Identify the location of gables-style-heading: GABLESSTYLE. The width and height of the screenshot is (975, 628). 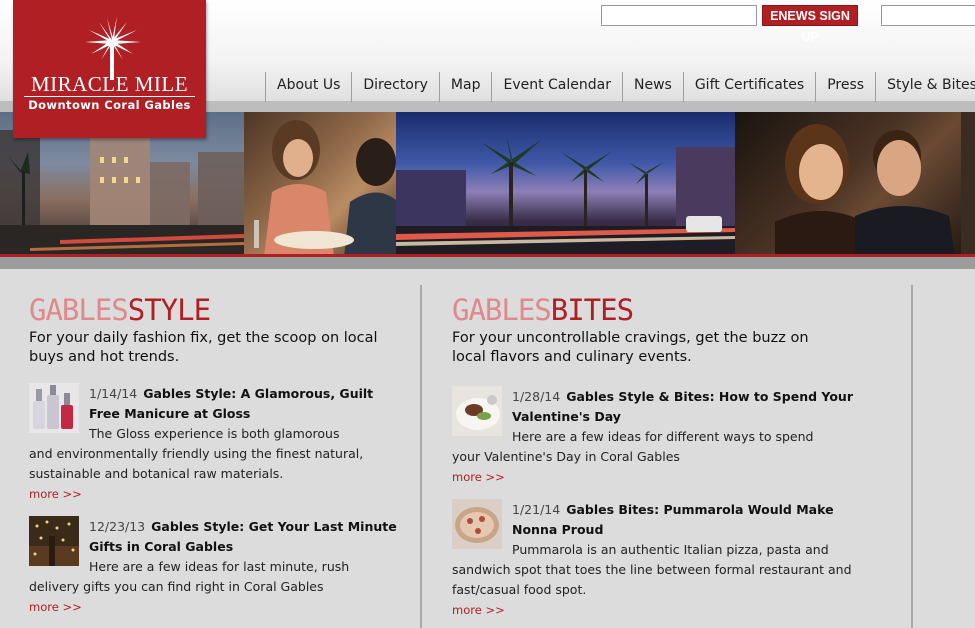
(120, 310).